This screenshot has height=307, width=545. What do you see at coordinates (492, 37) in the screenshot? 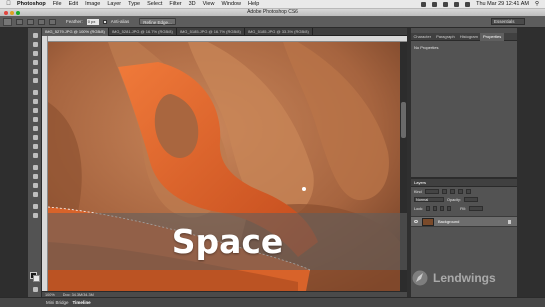
I see `tab-properties: Properties` at bounding box center [492, 37].